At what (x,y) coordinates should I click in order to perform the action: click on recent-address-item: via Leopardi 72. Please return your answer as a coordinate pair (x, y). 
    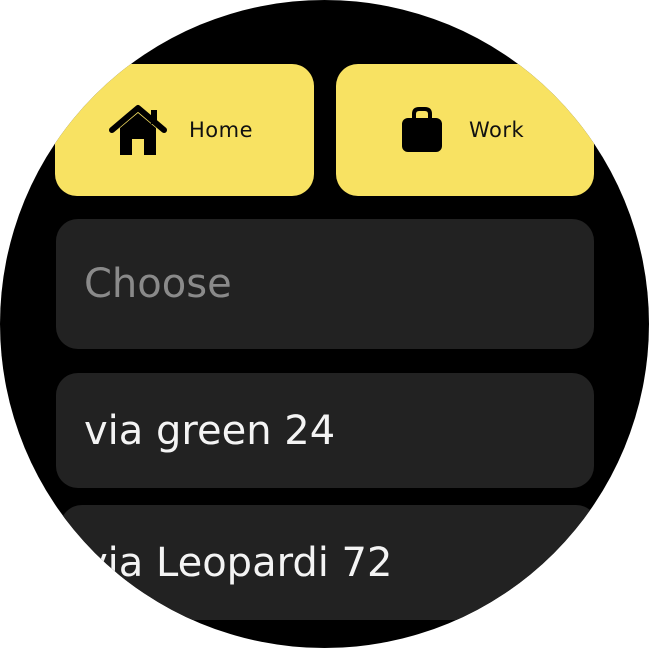
    Looking at the image, I should click on (329, 562).